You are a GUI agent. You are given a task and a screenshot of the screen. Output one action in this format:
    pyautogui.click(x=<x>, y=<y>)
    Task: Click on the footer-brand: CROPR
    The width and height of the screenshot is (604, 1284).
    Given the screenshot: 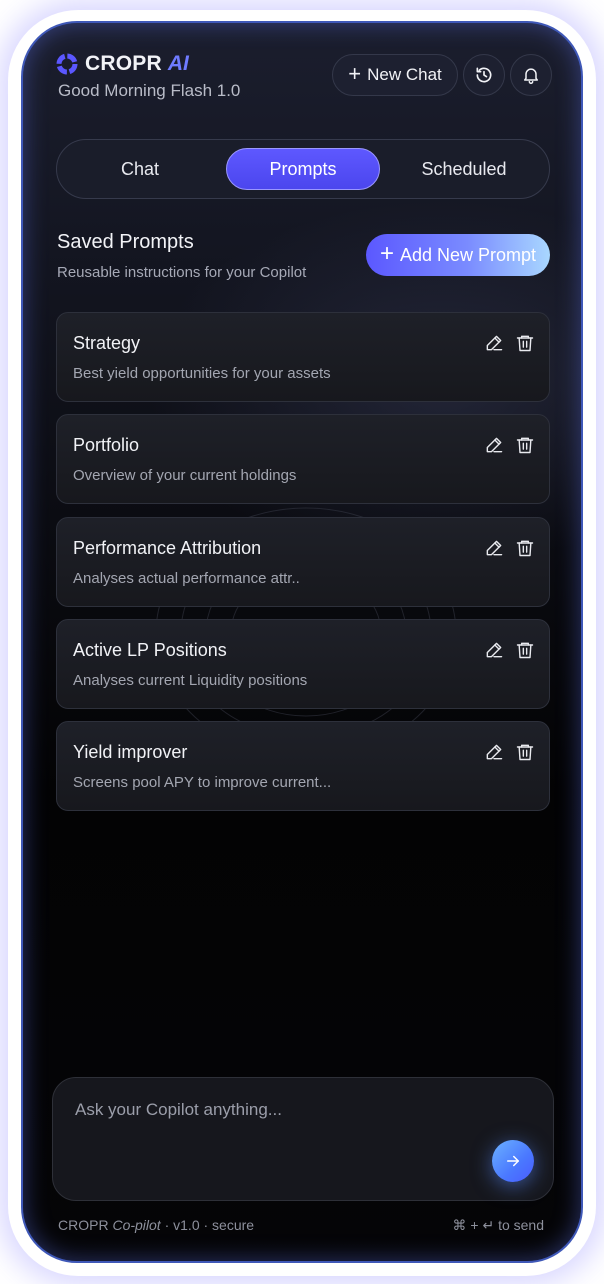 What is the action you would take?
    pyautogui.click(x=83, y=1225)
    